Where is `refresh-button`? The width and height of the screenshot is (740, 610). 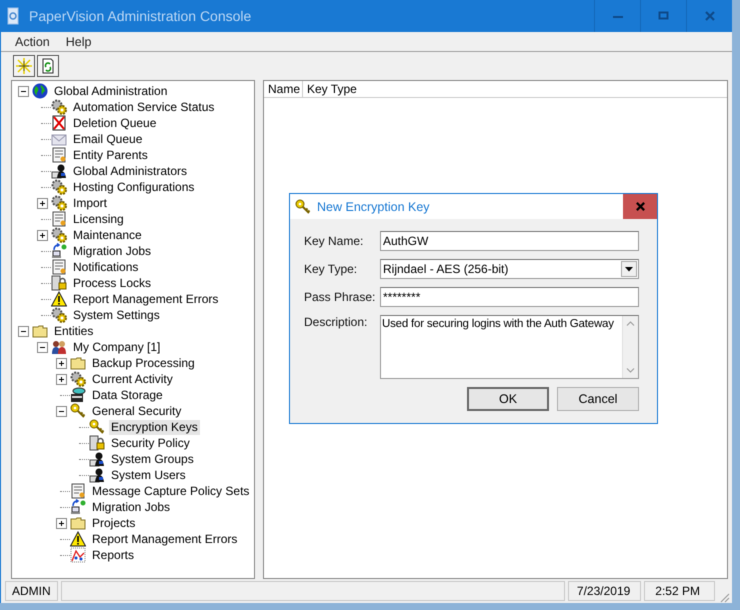
refresh-button is located at coordinates (48, 66).